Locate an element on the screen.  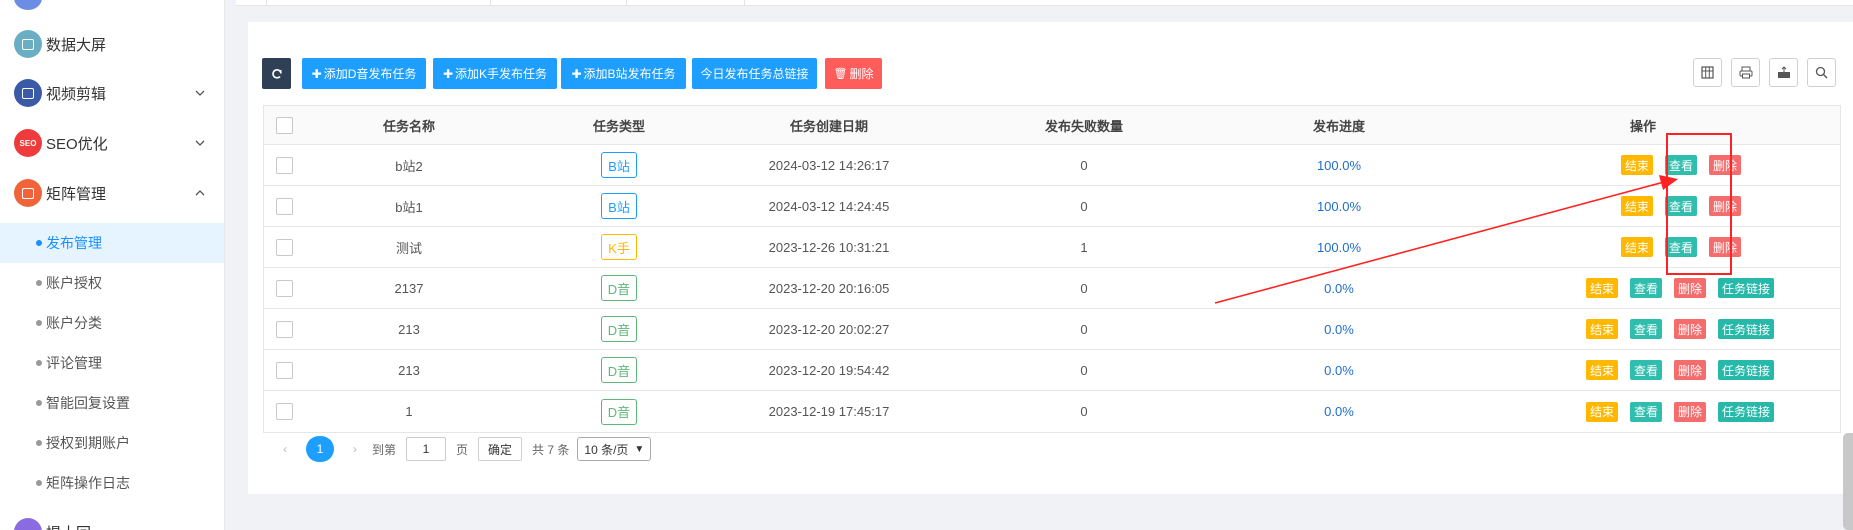
annotation-arrow is located at coordinates (1446, 239).